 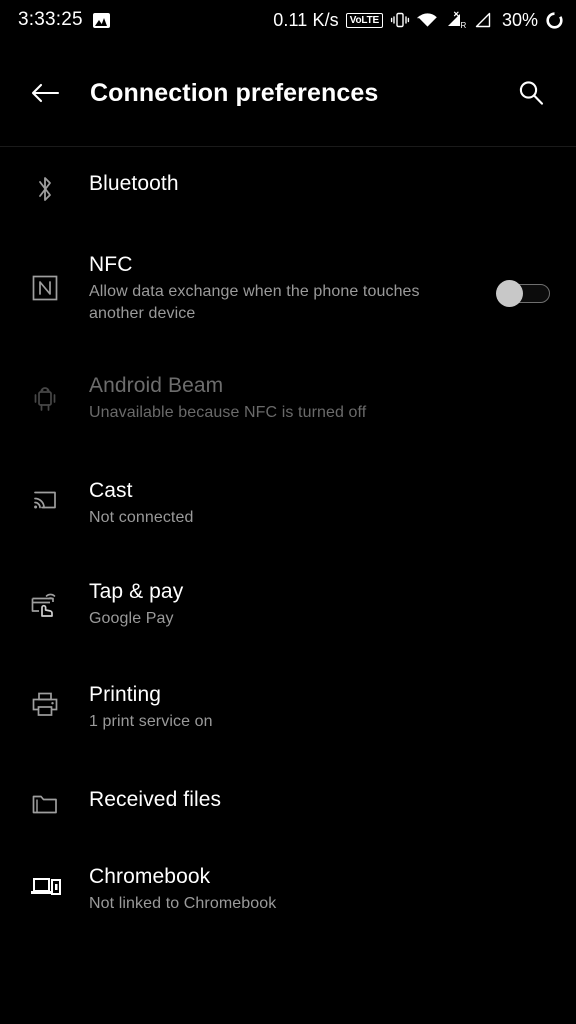 What do you see at coordinates (456, 20) in the screenshot?
I see `signal-no-data-roaming-icon: R` at bounding box center [456, 20].